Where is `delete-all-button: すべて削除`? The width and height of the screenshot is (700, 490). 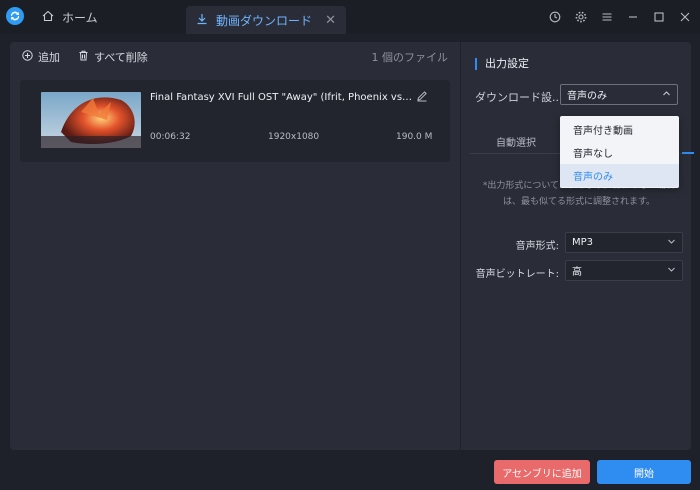
delete-all-button: すべて削除 is located at coordinates (113, 57).